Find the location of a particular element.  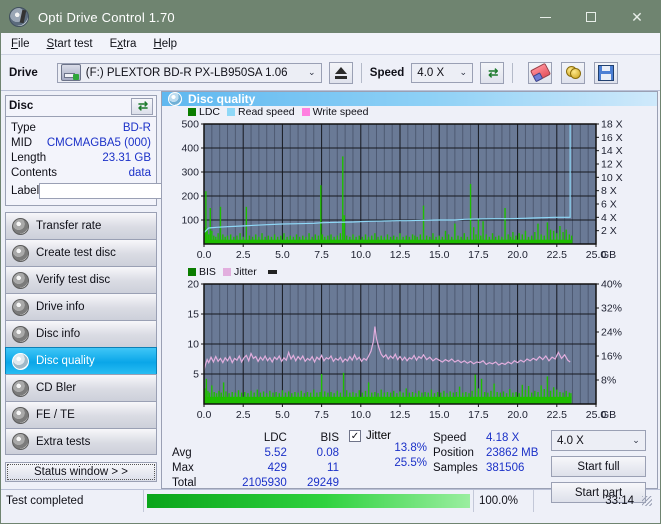

speed-label: Speed is located at coordinates (387, 72).